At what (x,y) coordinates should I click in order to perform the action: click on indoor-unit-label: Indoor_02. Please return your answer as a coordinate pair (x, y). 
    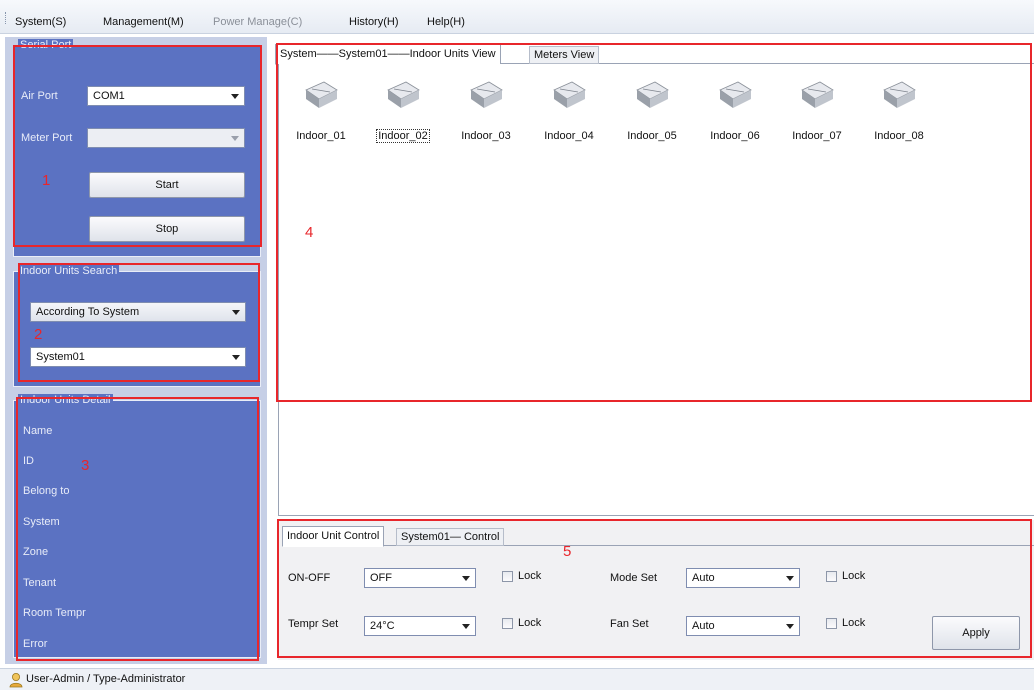
    Looking at the image, I should click on (403, 136).